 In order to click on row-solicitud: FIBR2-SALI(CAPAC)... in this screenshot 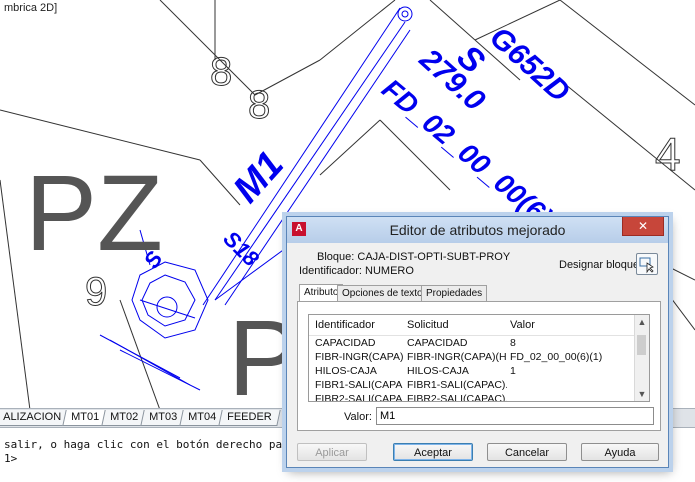, I will do `click(457, 397)`.